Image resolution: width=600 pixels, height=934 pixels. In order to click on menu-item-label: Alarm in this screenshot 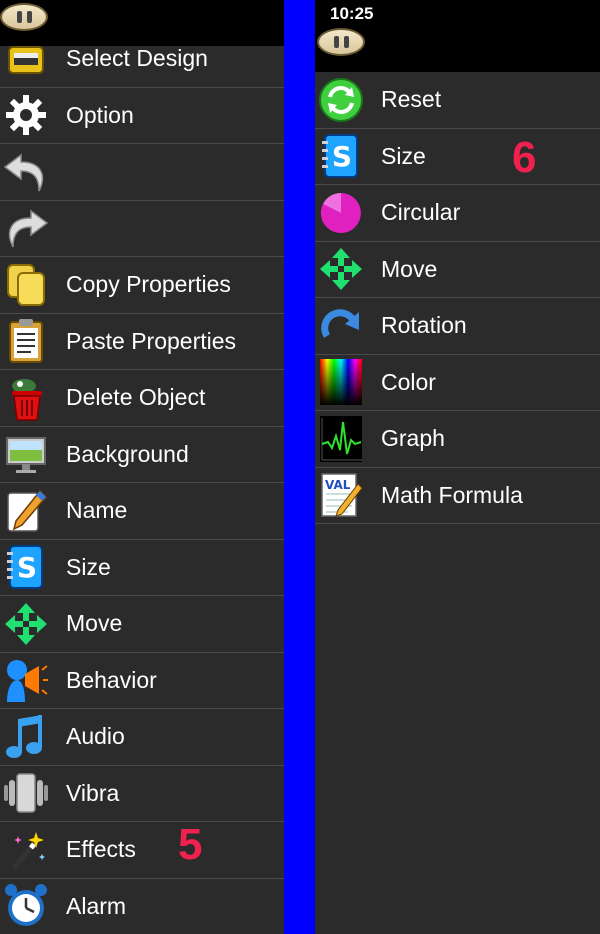, I will do `click(96, 905)`.